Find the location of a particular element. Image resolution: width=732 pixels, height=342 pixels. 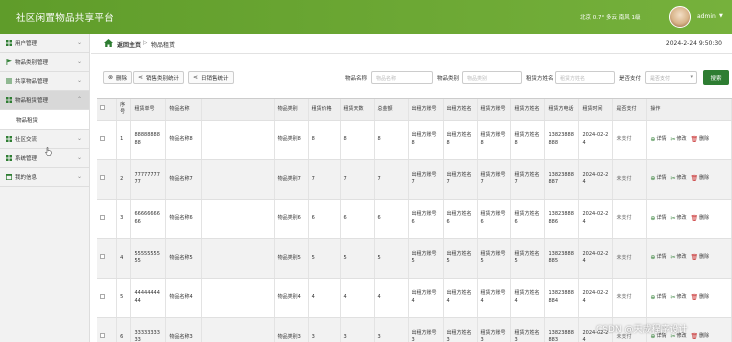

delete-row-button-label: 删除 is located at coordinates (704, 336).